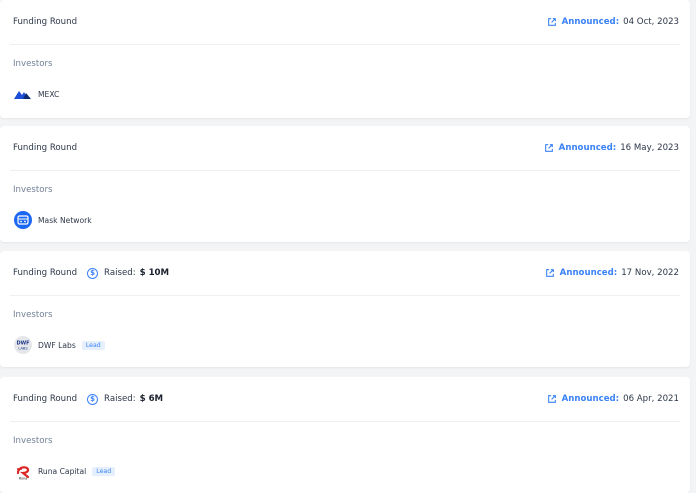 This screenshot has height=493, width=696. Describe the element at coordinates (57, 345) in the screenshot. I see `investor-name: DWF Labs` at that location.